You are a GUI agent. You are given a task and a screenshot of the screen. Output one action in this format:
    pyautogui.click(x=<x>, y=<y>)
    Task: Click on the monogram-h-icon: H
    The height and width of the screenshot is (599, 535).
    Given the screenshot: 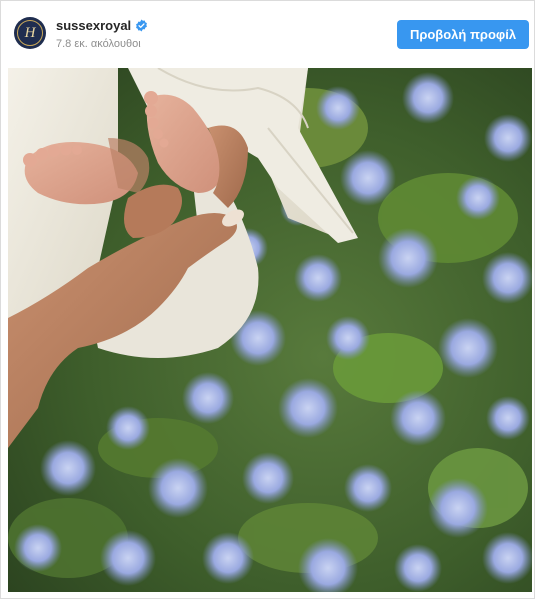 What is the action you would take?
    pyautogui.click(x=30, y=33)
    